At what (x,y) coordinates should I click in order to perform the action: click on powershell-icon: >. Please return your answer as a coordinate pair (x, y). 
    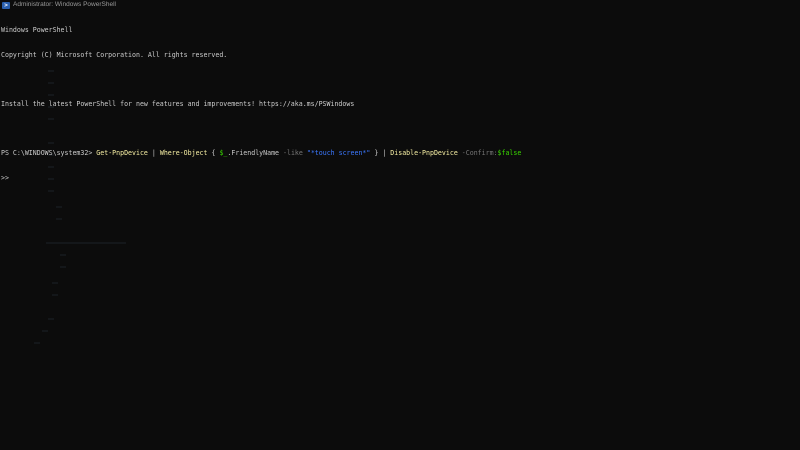
    Looking at the image, I should click on (6, 5).